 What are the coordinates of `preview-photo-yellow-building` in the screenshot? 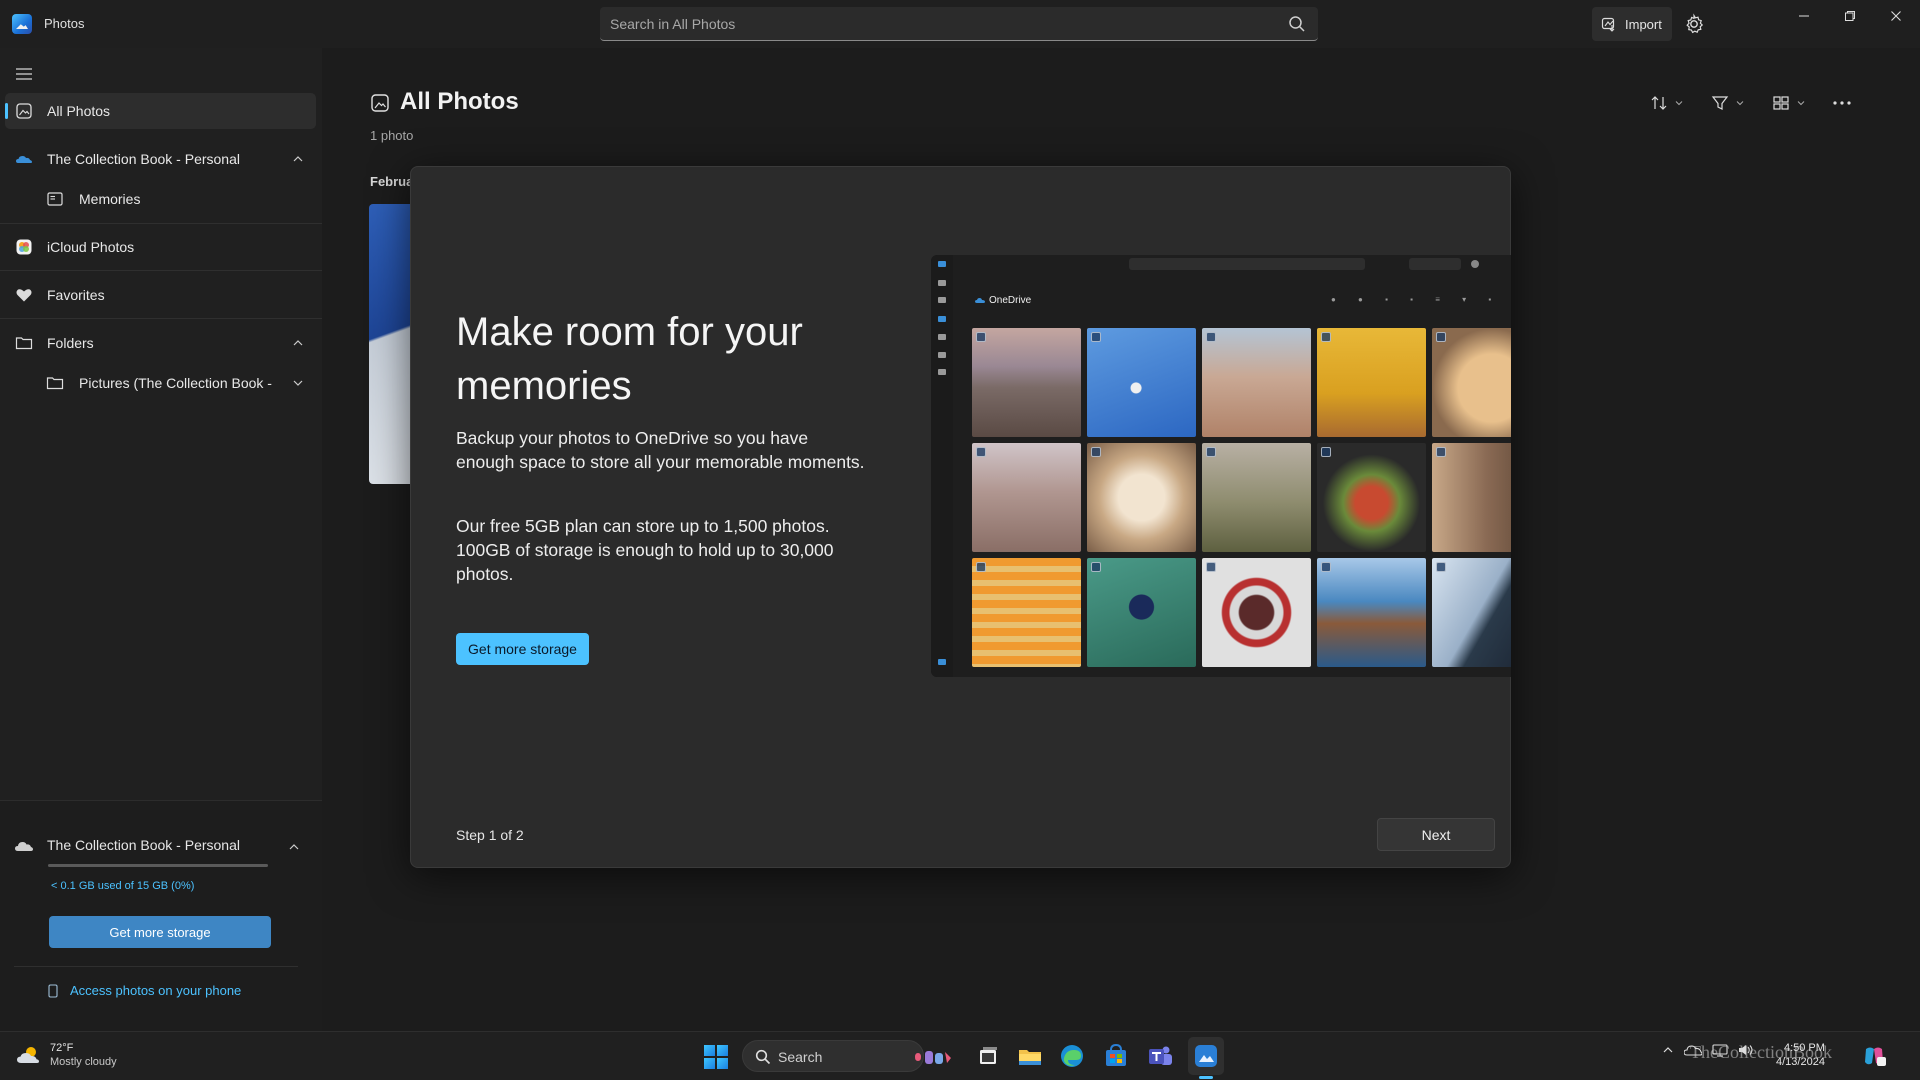 It's located at (1371, 382).